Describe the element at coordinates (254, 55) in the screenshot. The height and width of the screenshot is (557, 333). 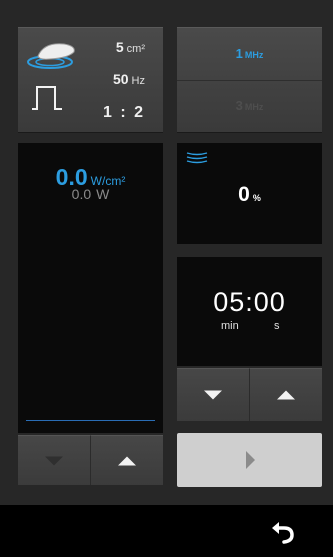
I see `frequency-1-unit: MHz` at that location.